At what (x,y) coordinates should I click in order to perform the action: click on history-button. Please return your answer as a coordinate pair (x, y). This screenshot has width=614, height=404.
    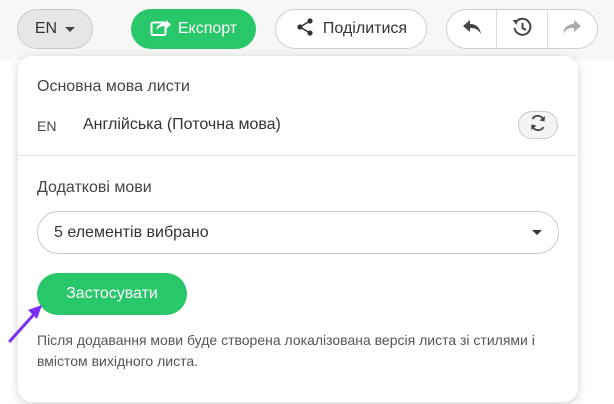
    Looking at the image, I should click on (521, 29).